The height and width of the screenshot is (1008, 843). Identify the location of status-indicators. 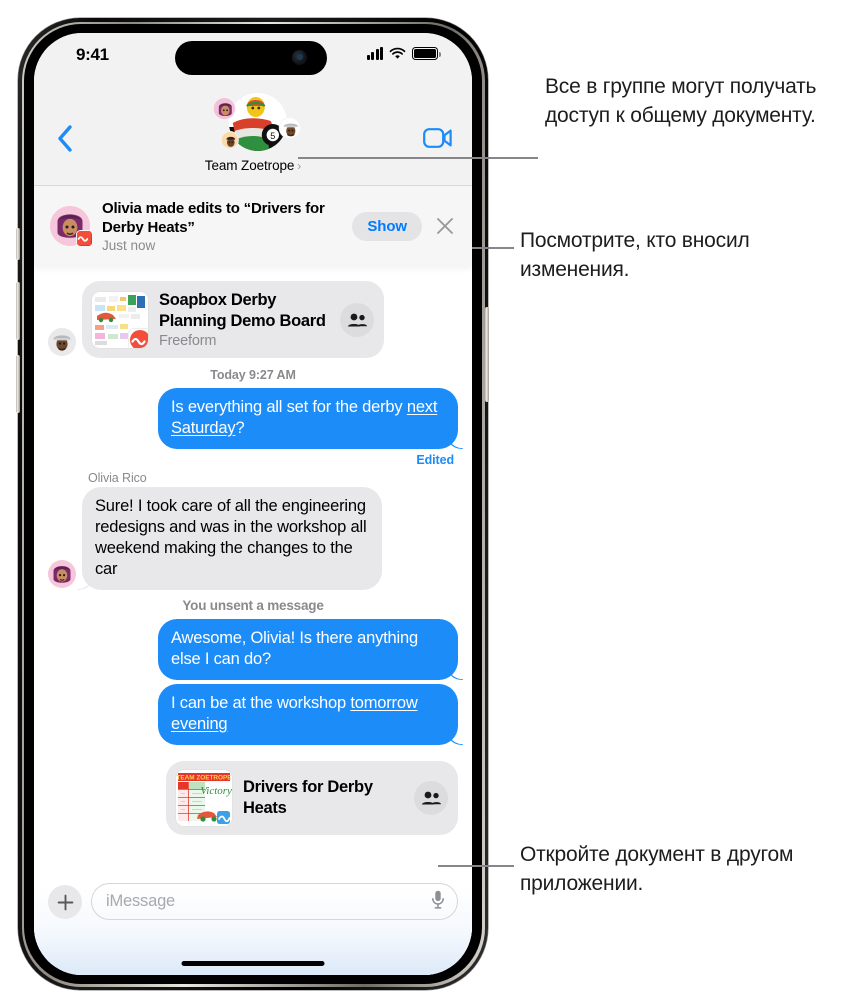
(403, 53).